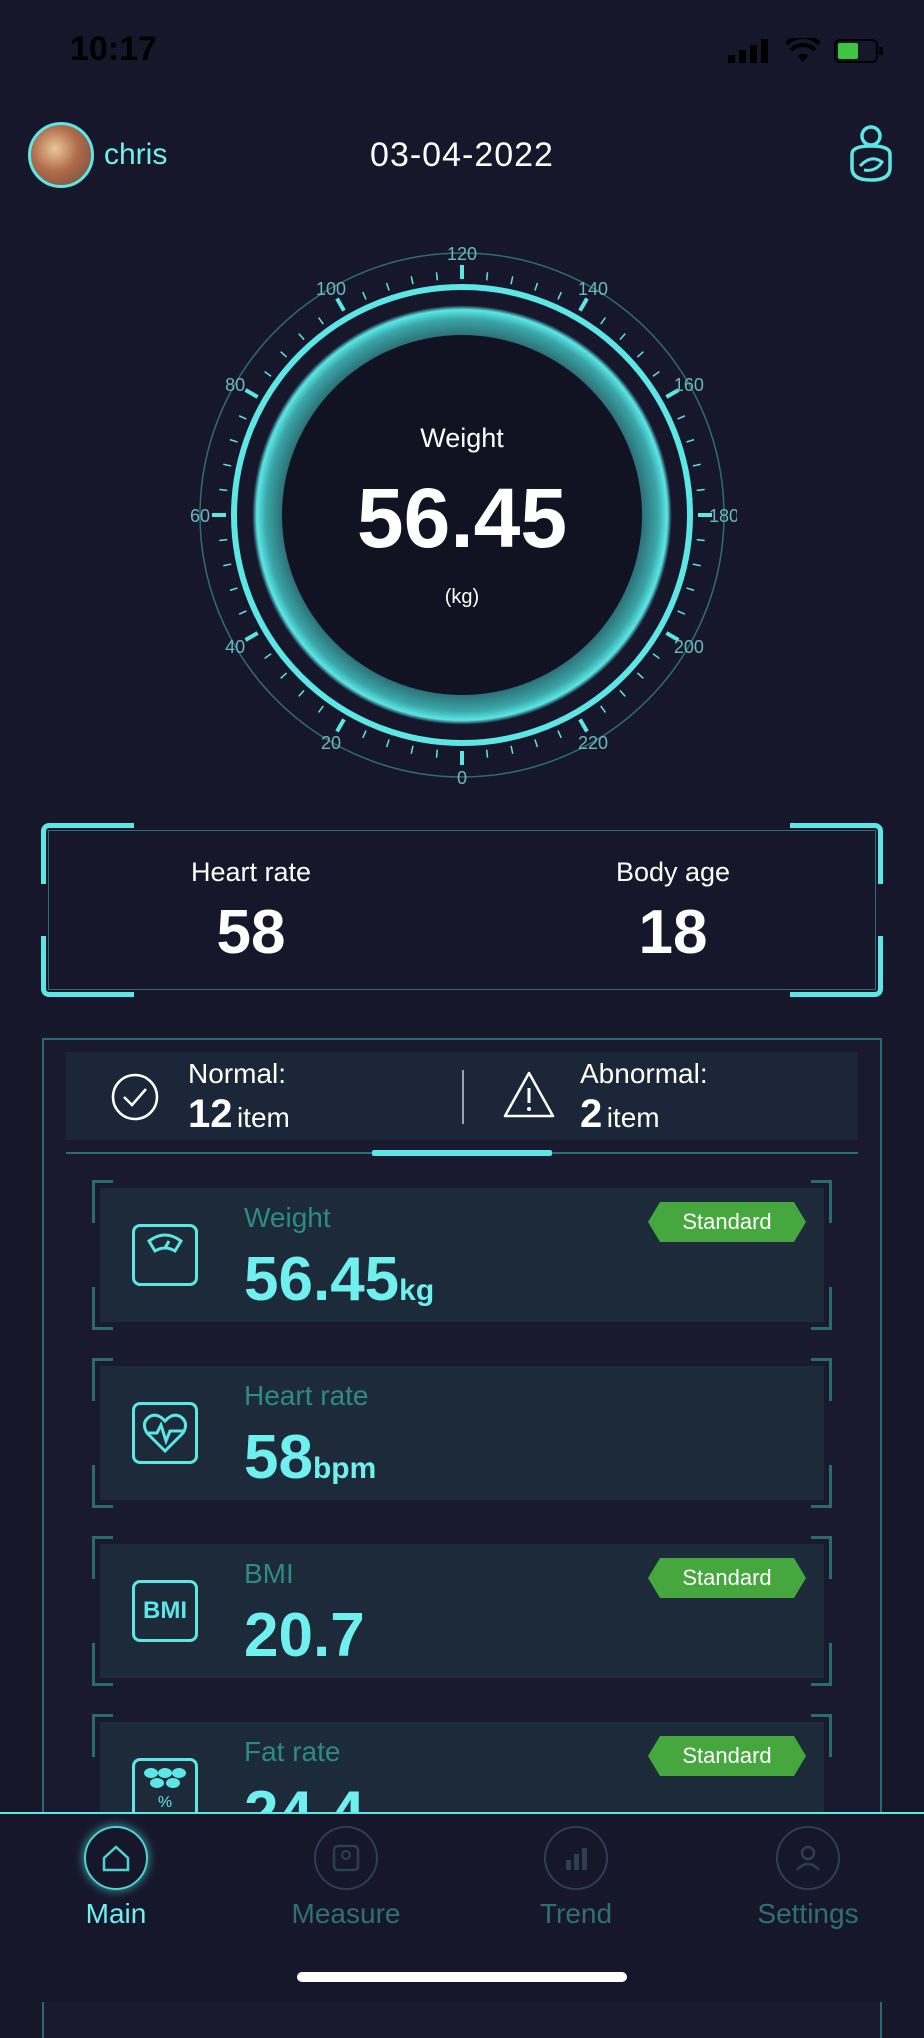 The image size is (924, 2038). I want to click on home-icon, so click(116, 1858).